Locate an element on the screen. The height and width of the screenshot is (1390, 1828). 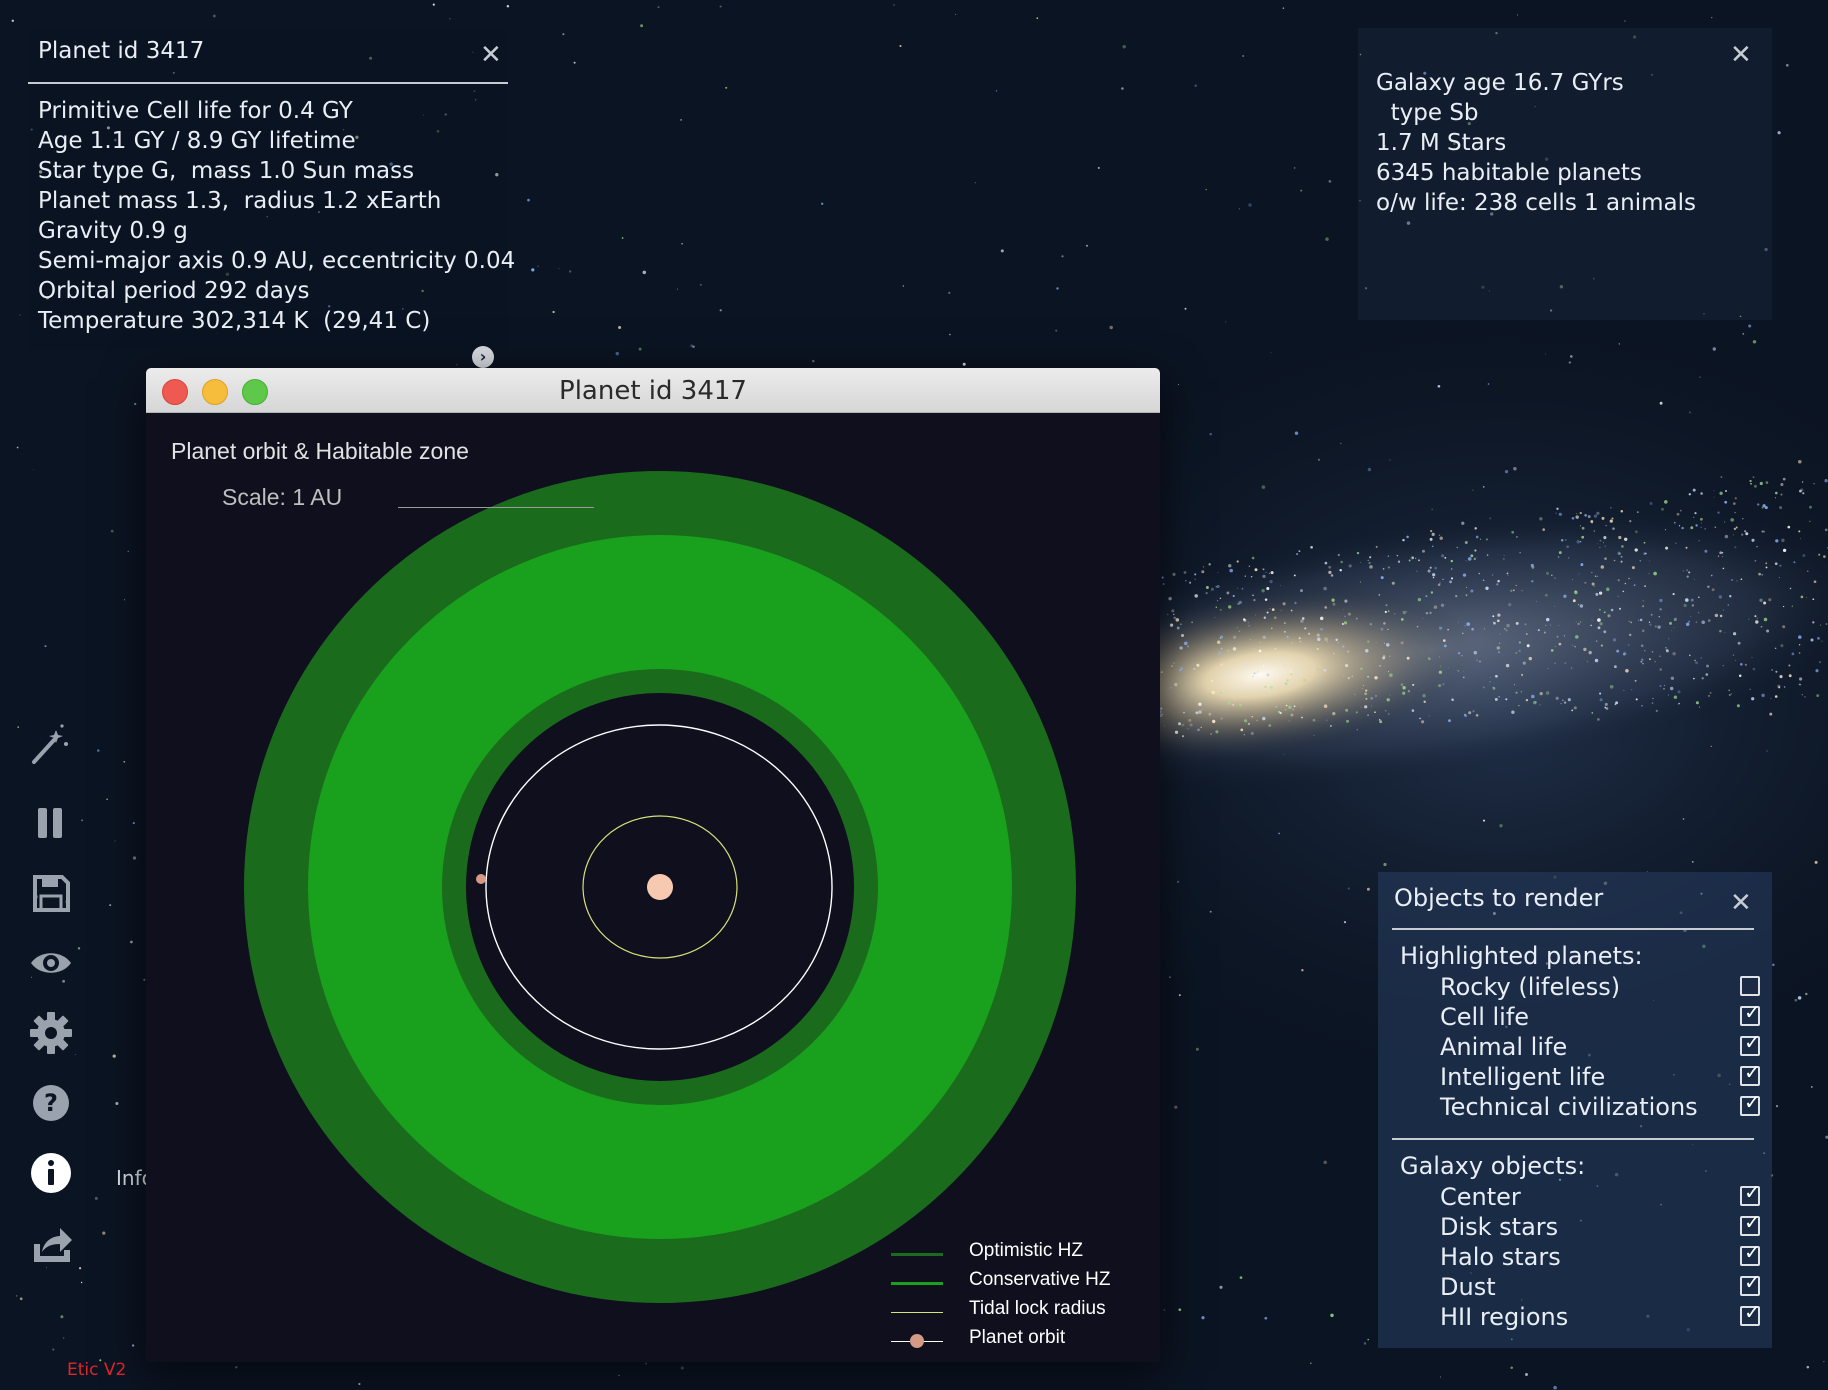
help-icon: ? is located at coordinates (51, 1103).